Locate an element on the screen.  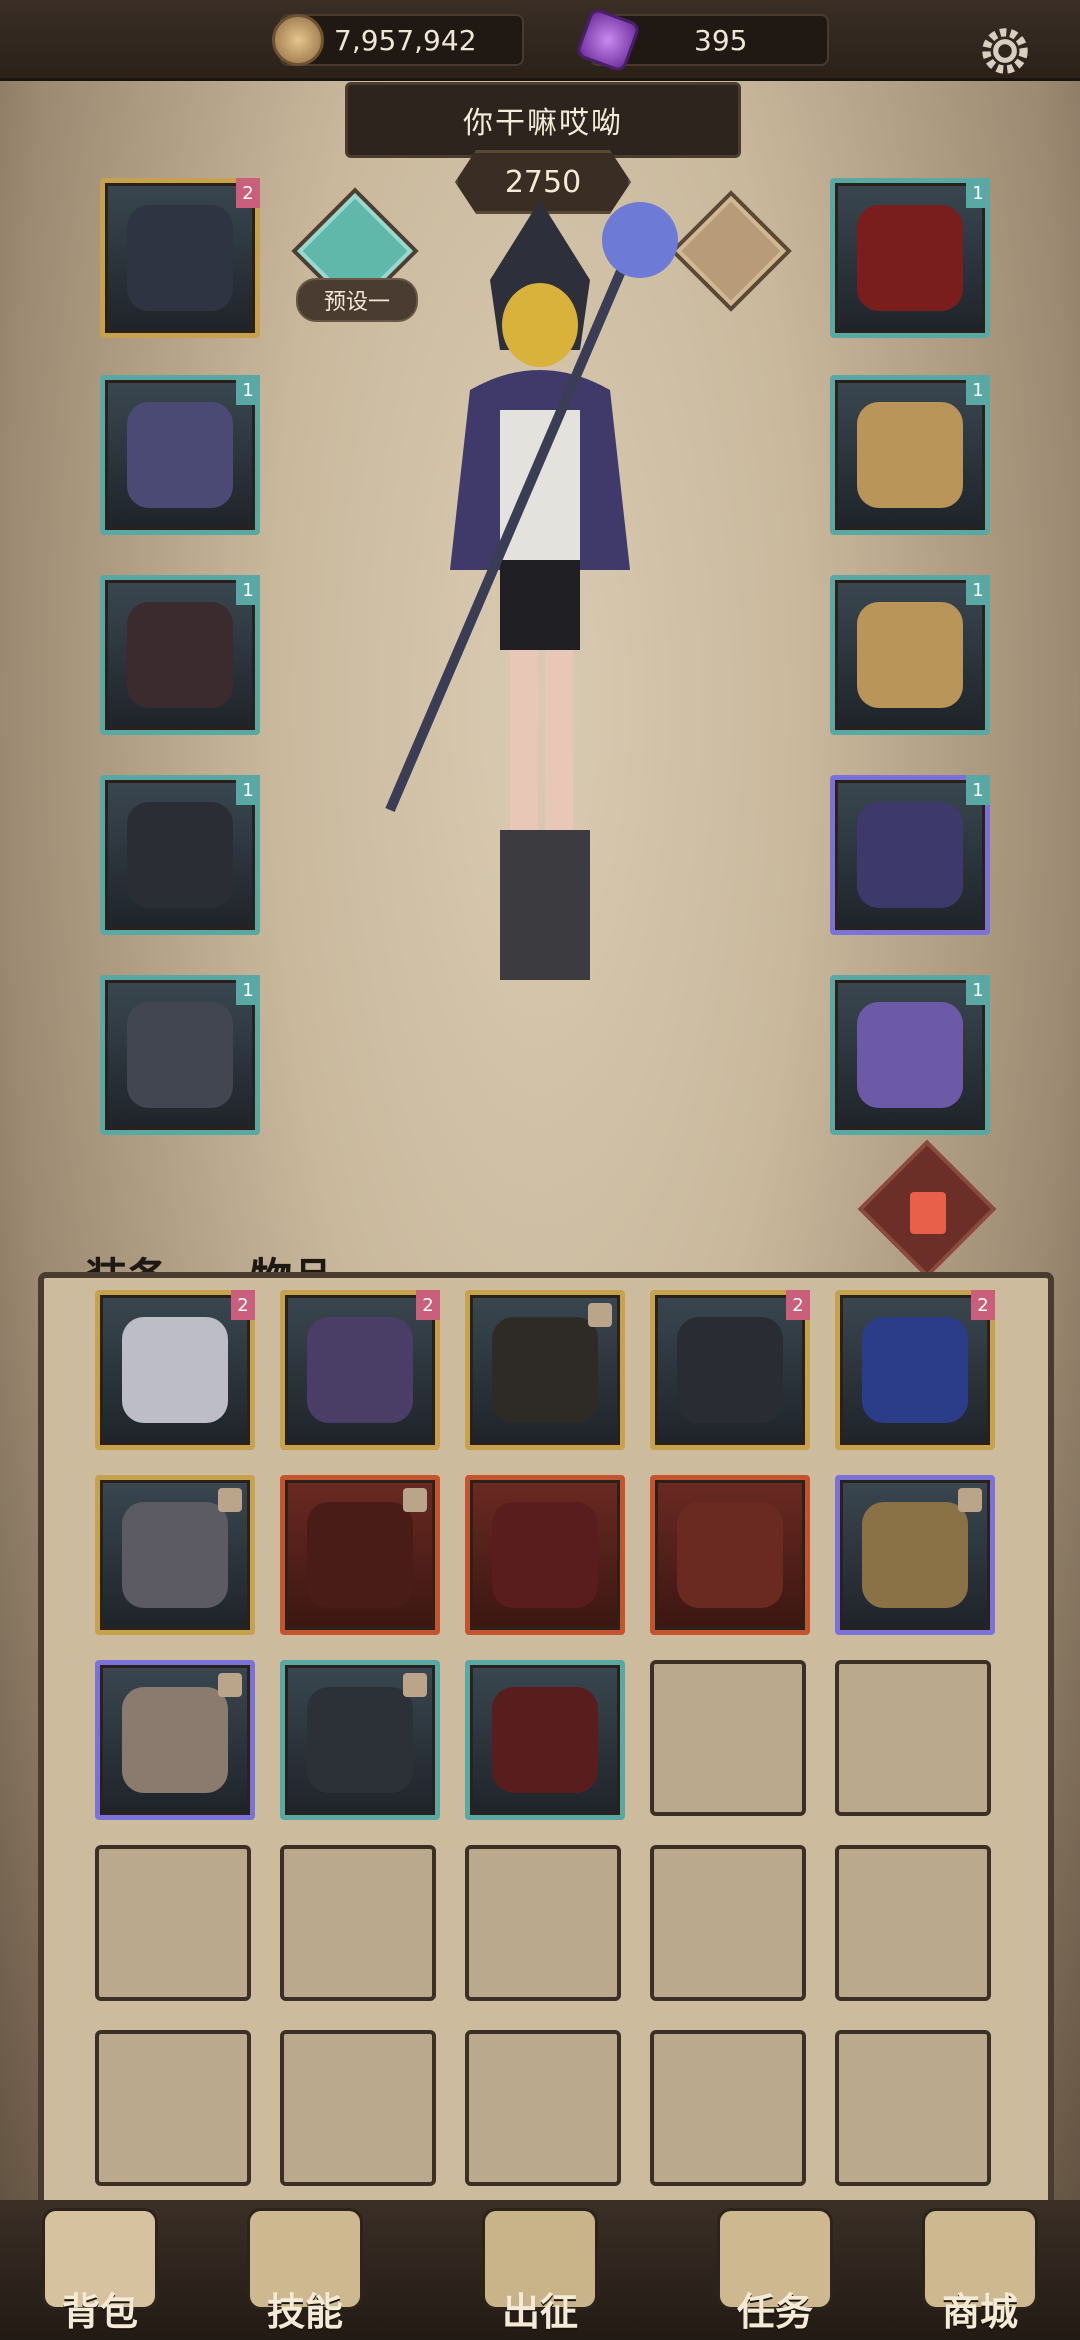
nav-label: 任务 is located at coordinates (774, 2312).